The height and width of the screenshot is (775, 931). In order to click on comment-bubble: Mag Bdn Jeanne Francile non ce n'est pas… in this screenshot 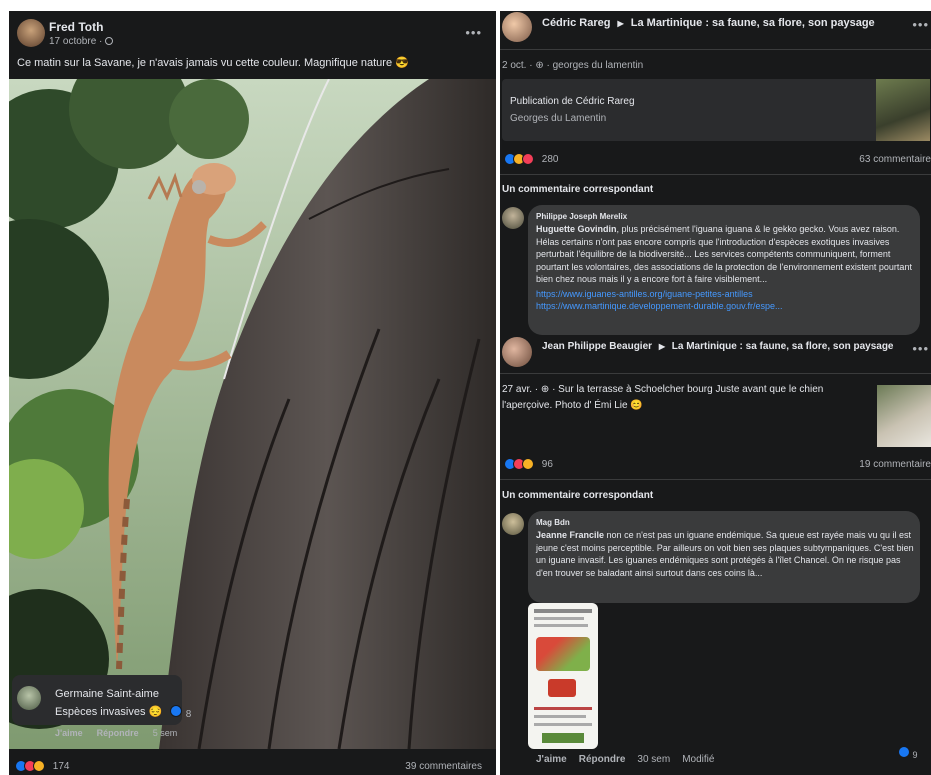, I will do `click(724, 557)`.